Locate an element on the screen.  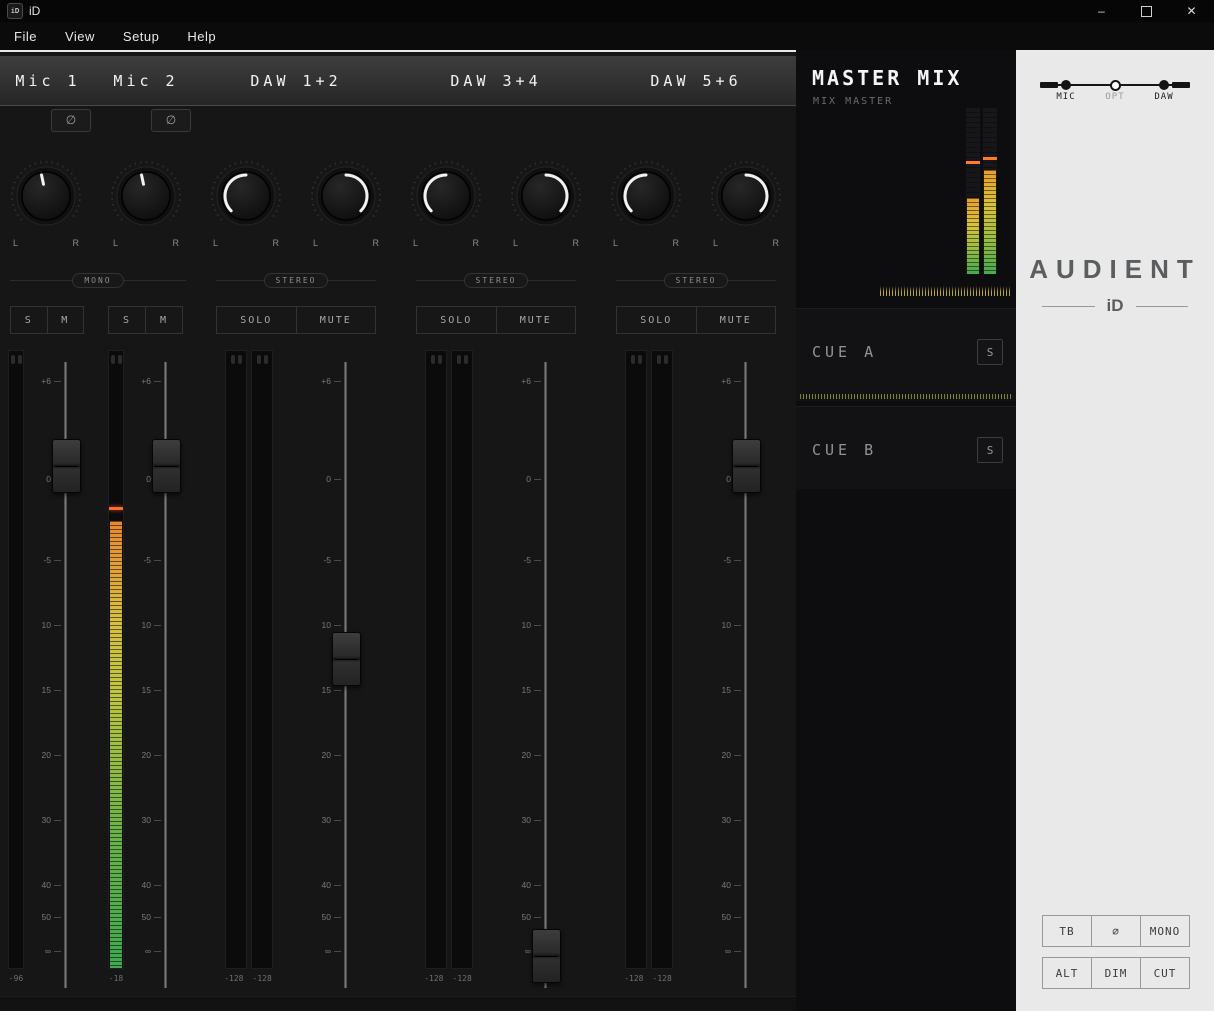
close-button: ✕ is located at coordinates (1191, 11).